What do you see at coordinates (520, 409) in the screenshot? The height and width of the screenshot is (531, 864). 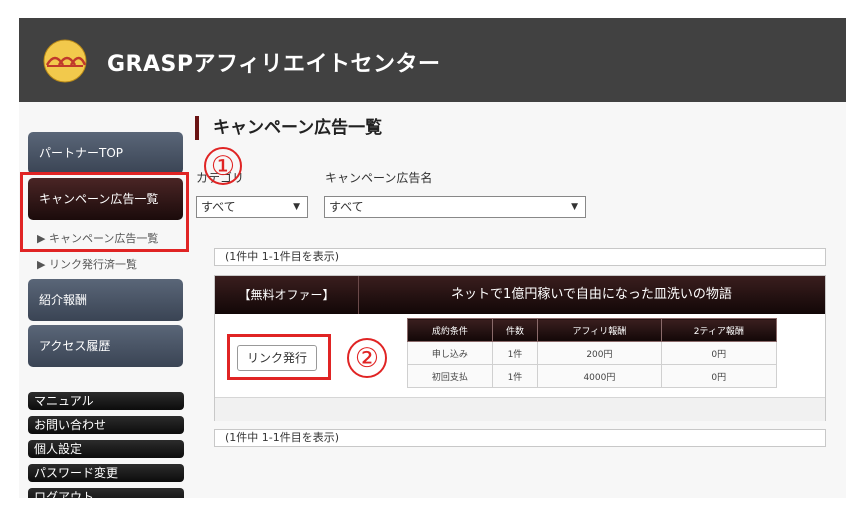 I see `offer-card-footer` at bounding box center [520, 409].